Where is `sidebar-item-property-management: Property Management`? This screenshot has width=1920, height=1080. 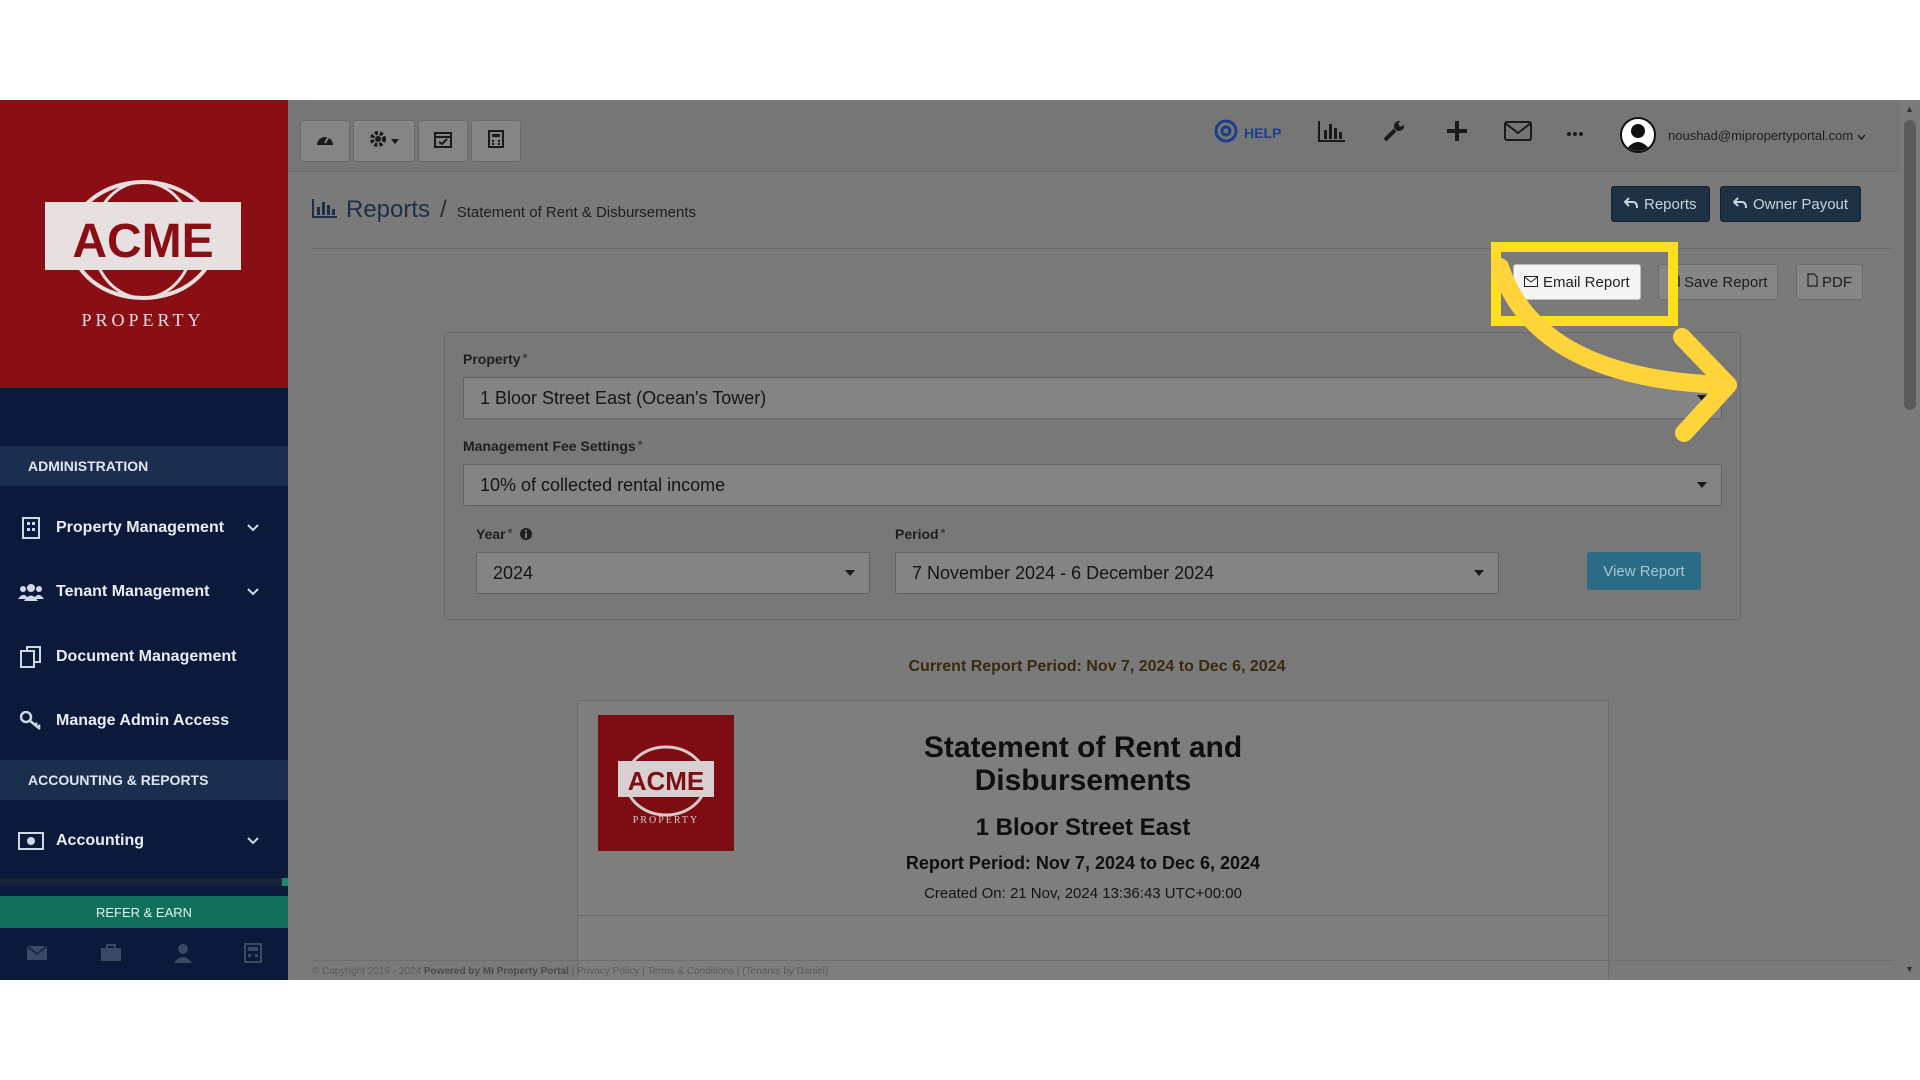
sidebar-item-property-management: Property Management is located at coordinates (144, 528).